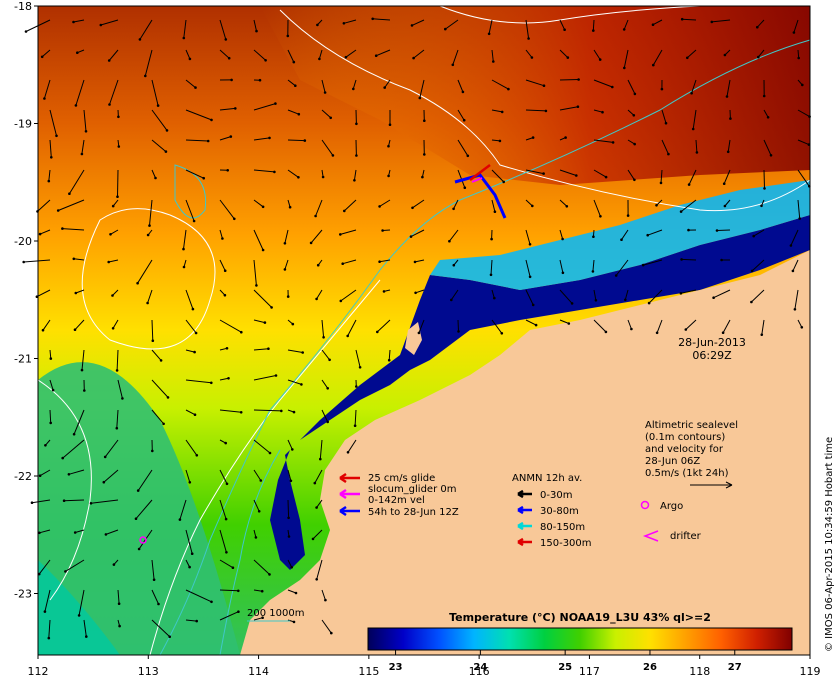 The image size is (840, 680). Describe the element at coordinates (424, 666) in the screenshot. I see `x-axis: 112 113 114 115 116 117 118 119` at that location.